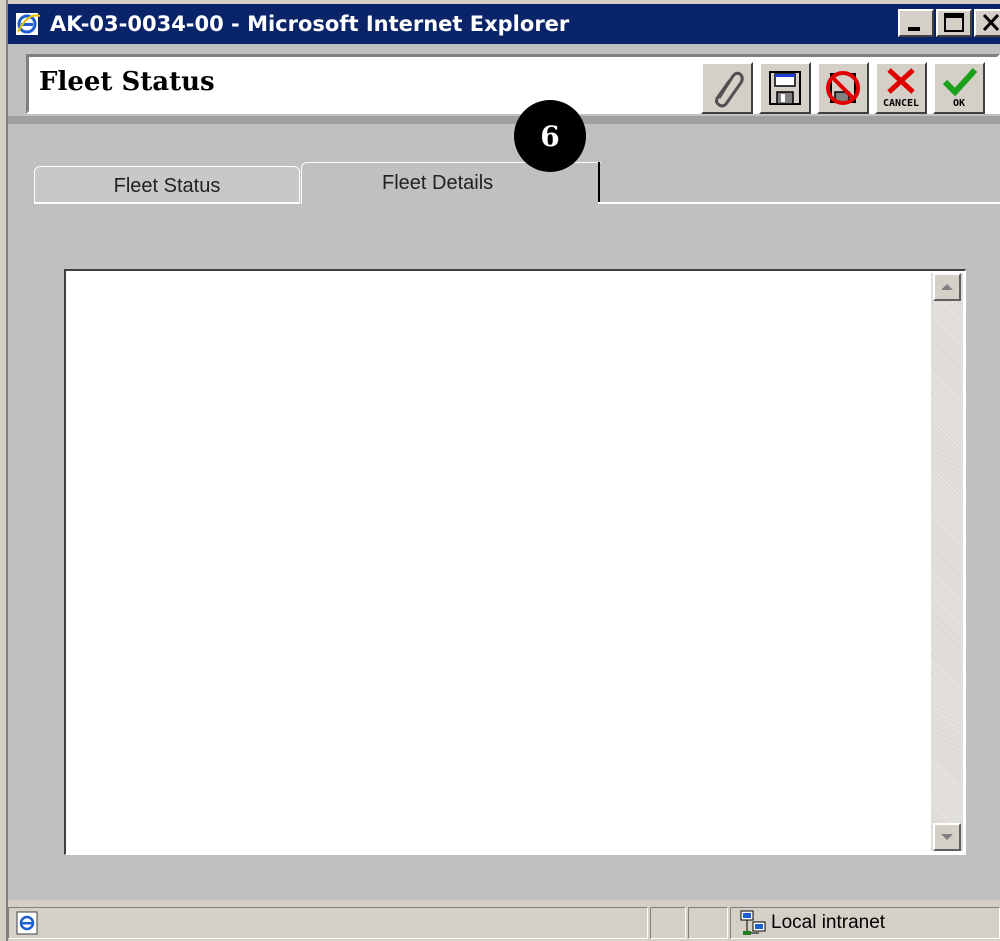  I want to click on ie-page-icon, so click(27, 923).